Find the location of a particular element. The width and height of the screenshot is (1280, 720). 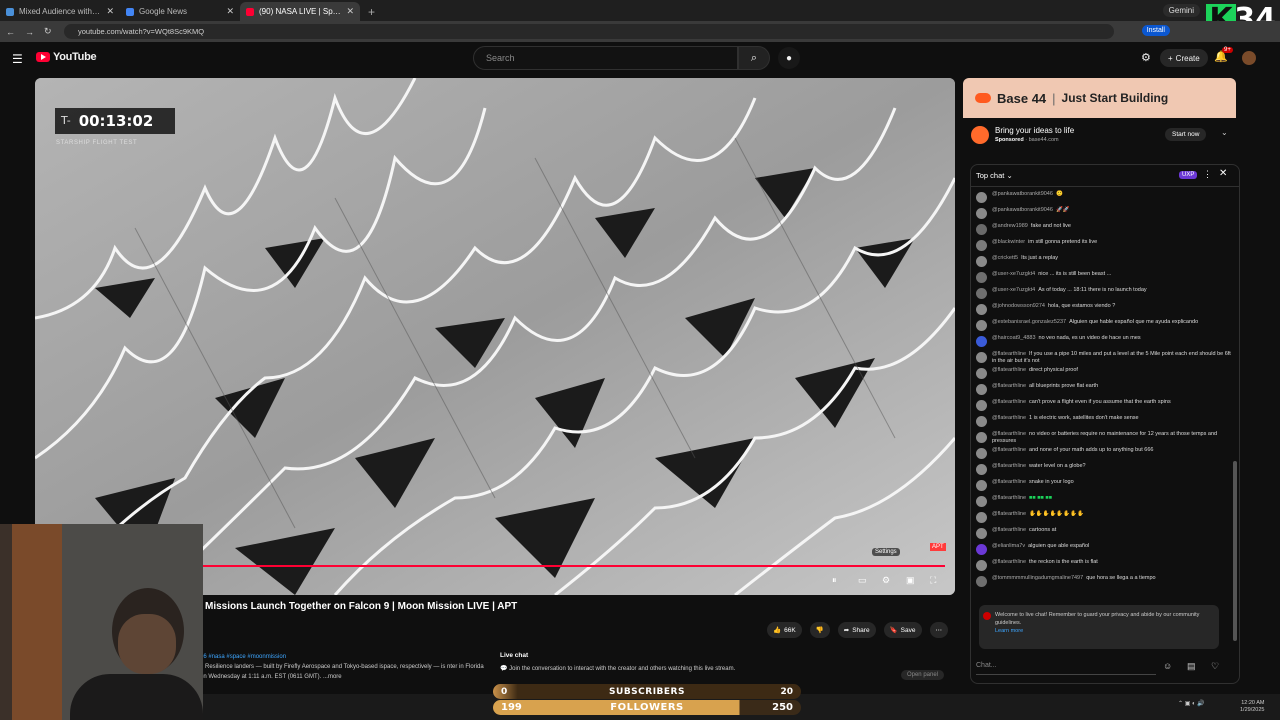

top-chat-dropdown: Top chat ⌄ is located at coordinates (994, 175).